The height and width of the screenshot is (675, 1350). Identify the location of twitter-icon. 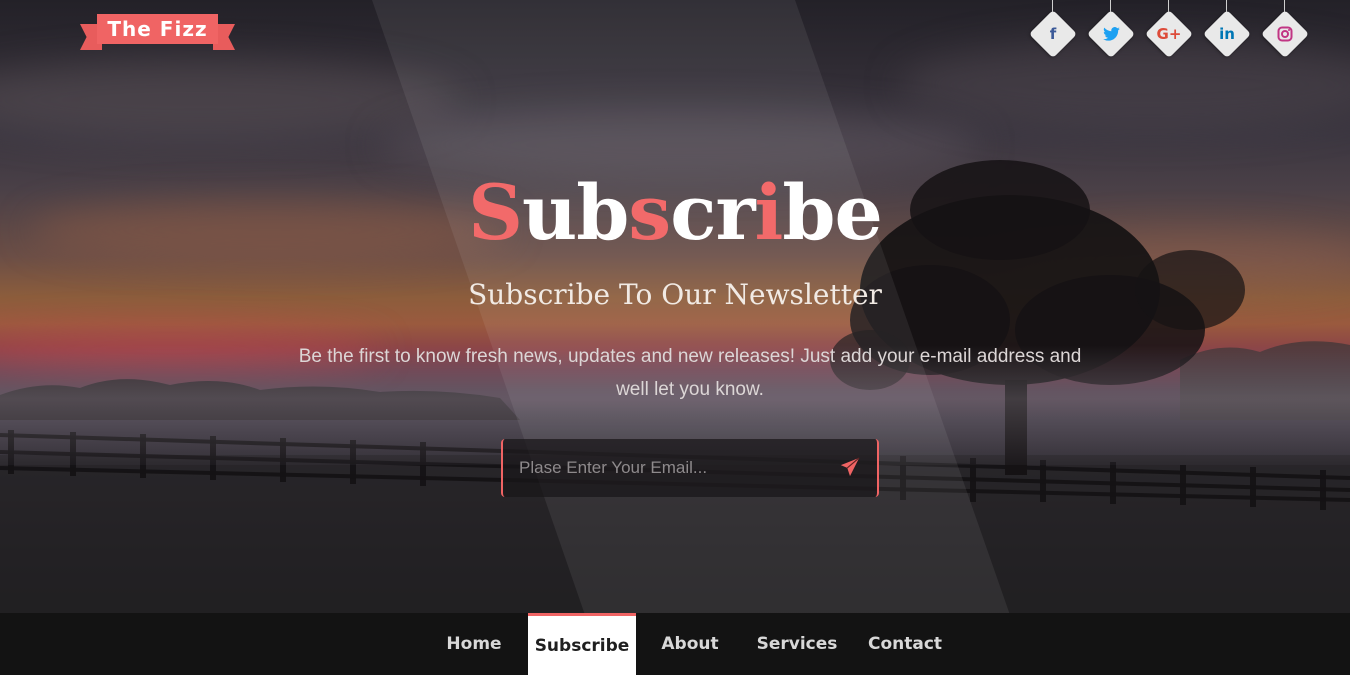
(1111, 34).